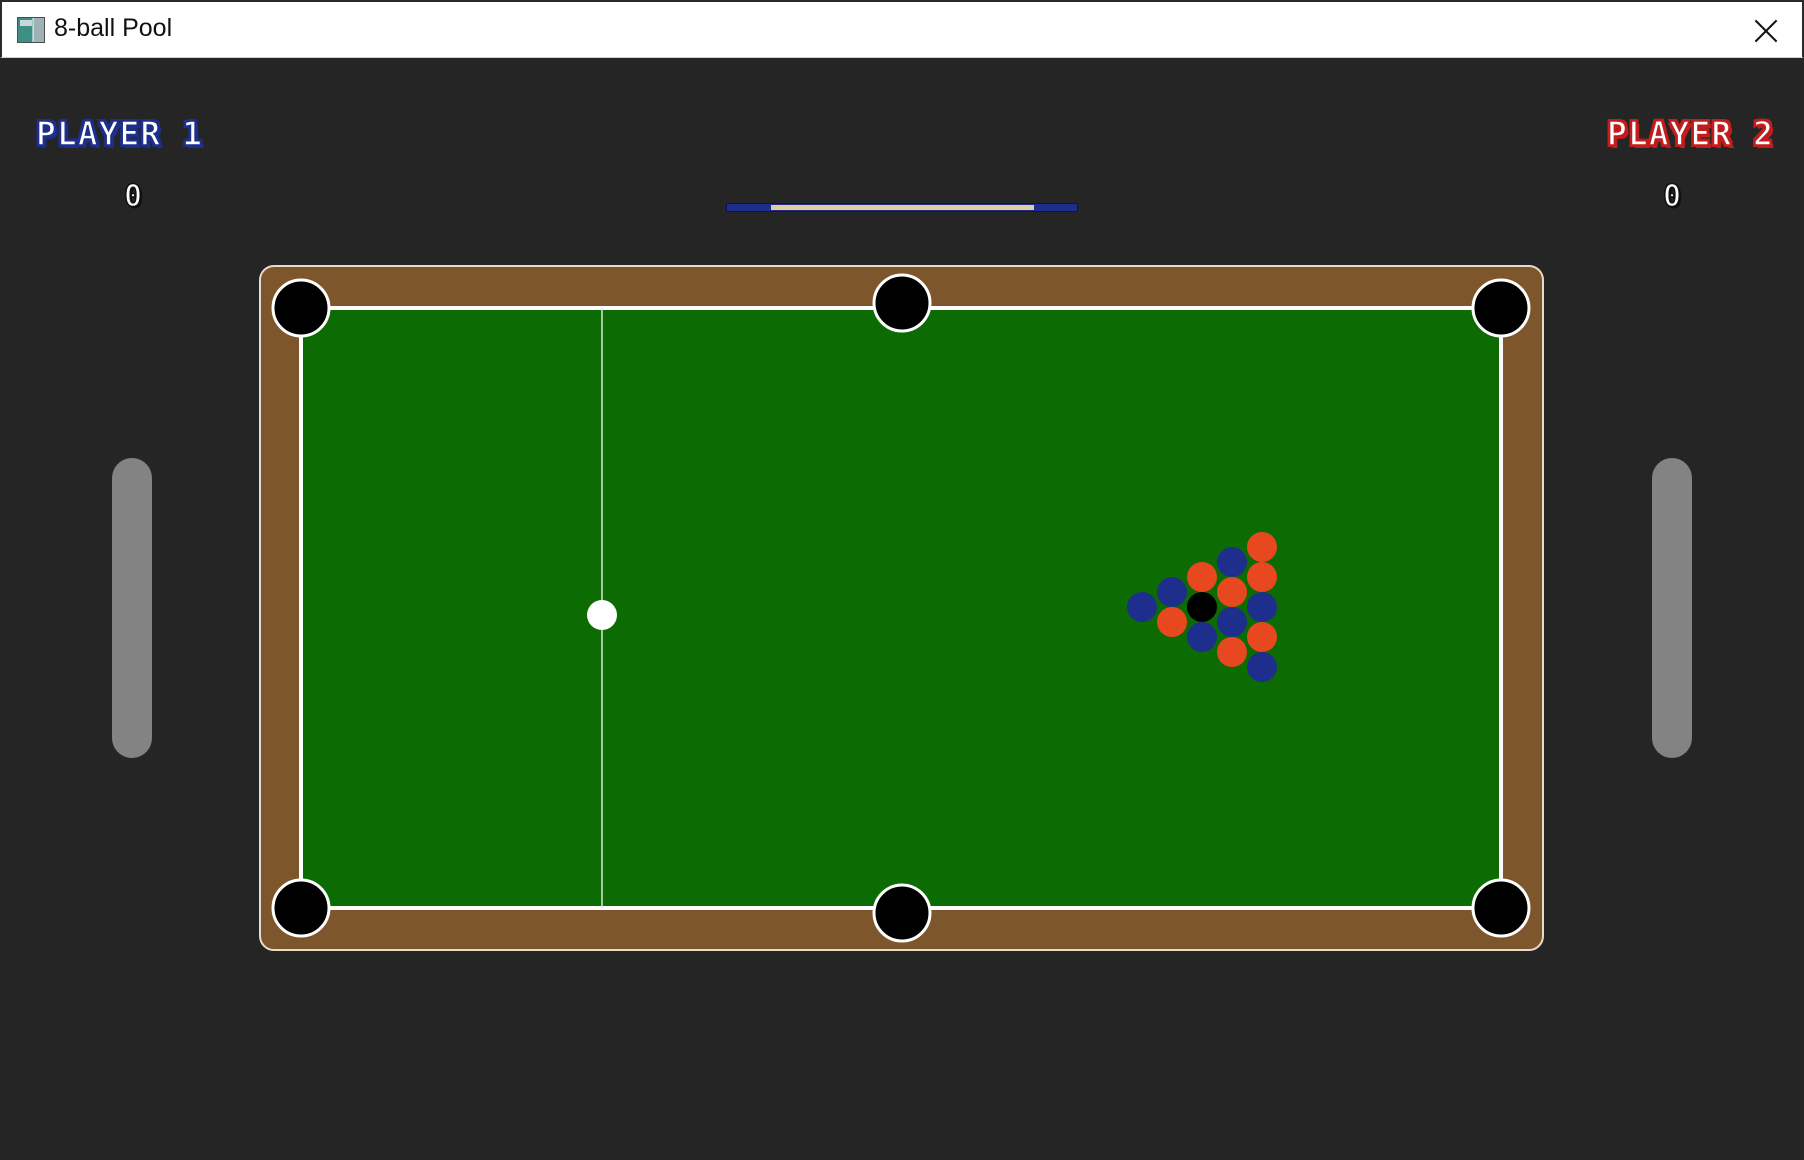  Describe the element at coordinates (1501, 908) in the screenshot. I see `pocket-bottom-right` at that location.